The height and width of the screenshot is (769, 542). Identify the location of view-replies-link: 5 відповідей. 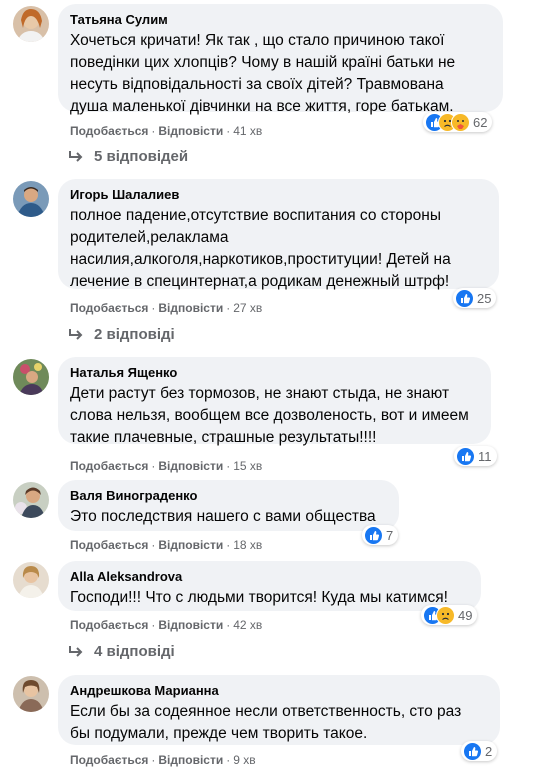
(128, 157).